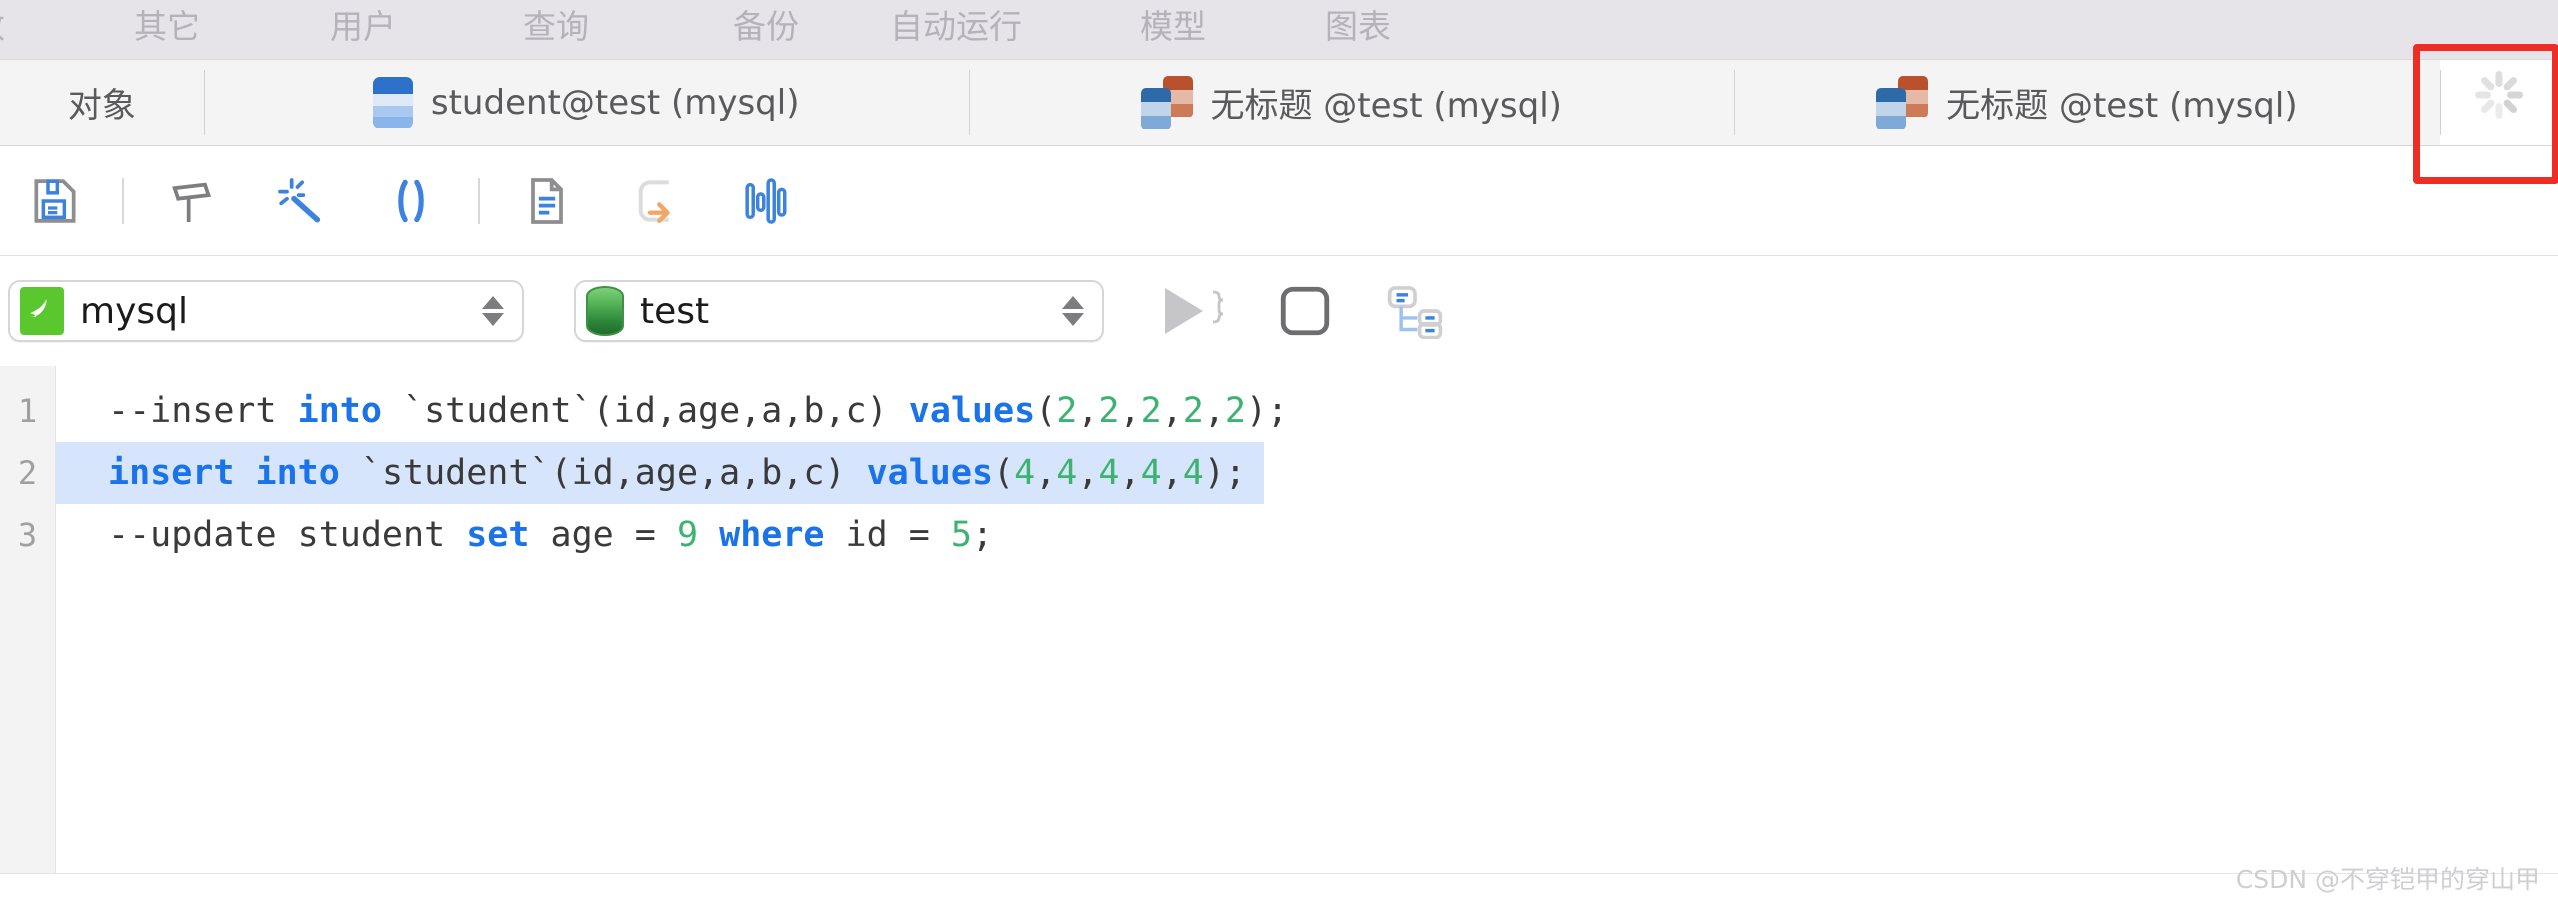  I want to click on stop-square-icon, so click(1305, 311).